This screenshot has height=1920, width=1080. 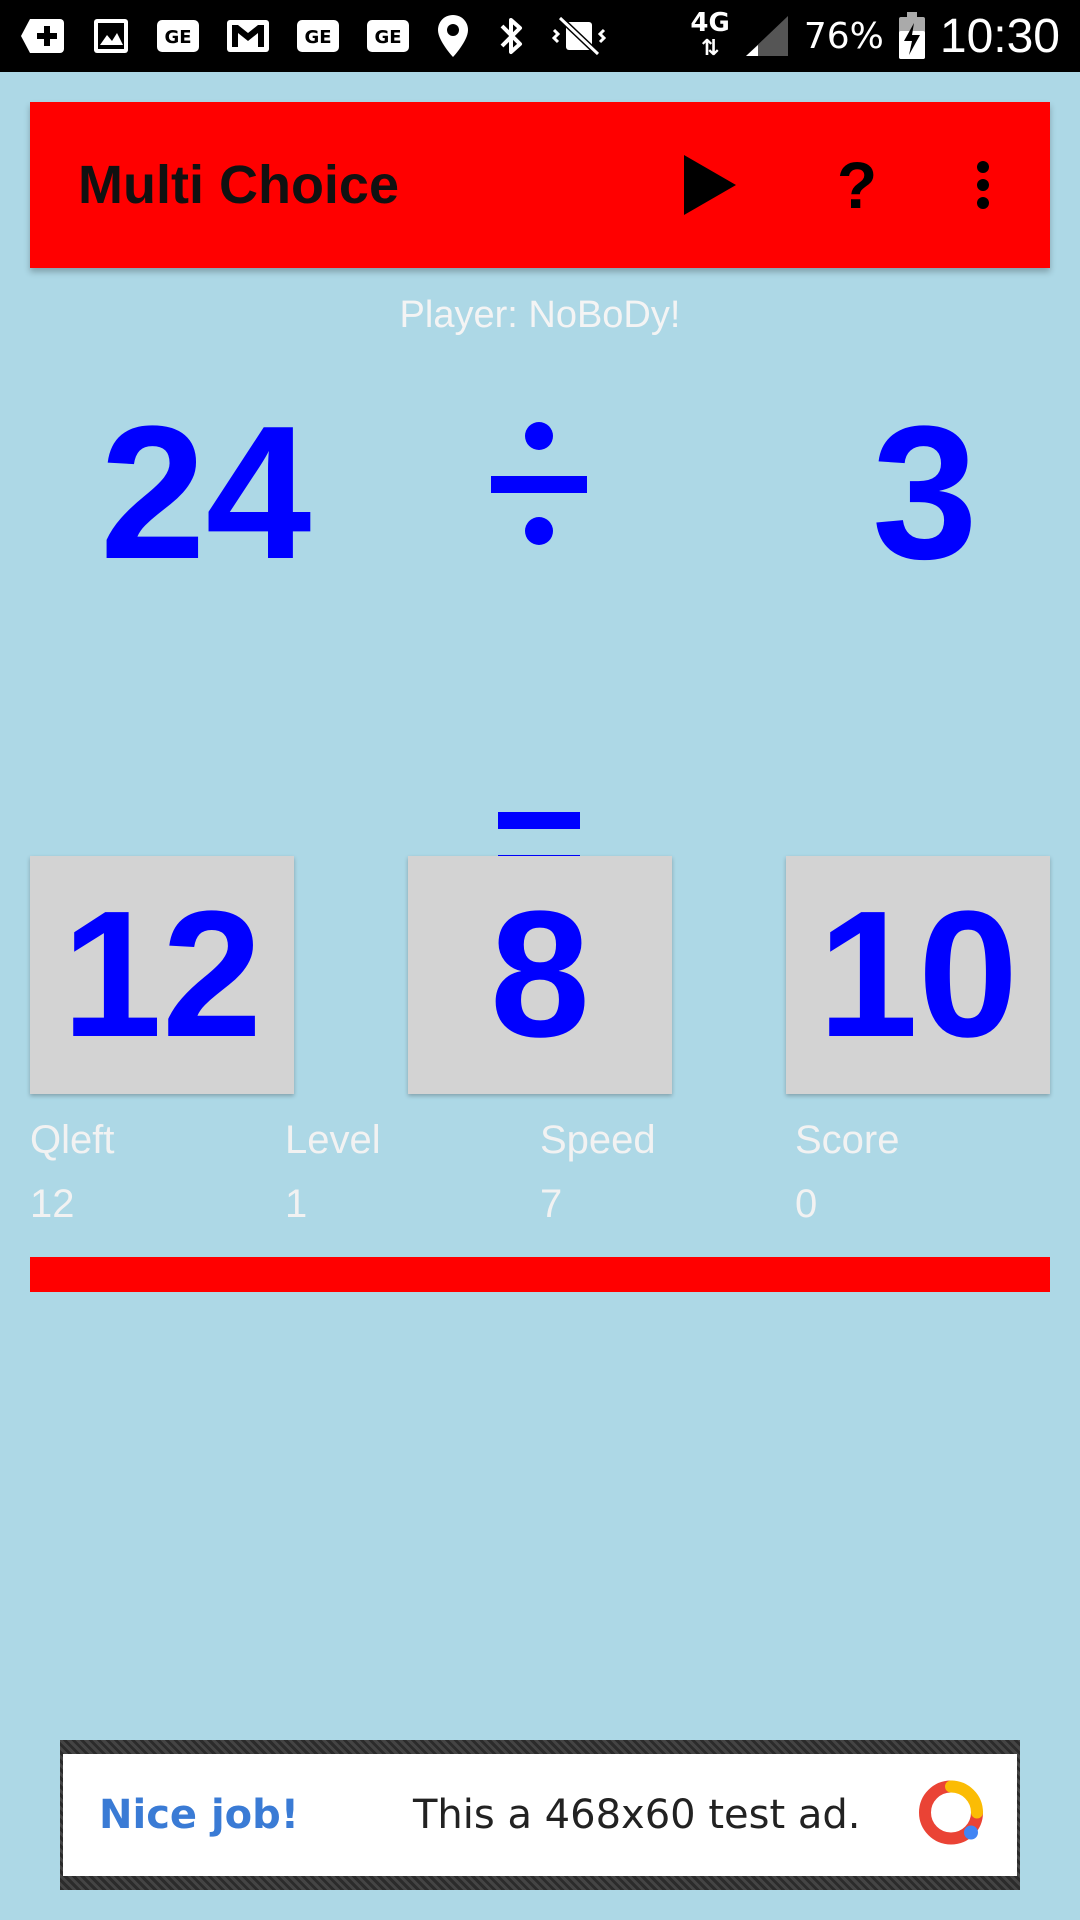 I want to click on more-options-button, so click(x=983, y=185).